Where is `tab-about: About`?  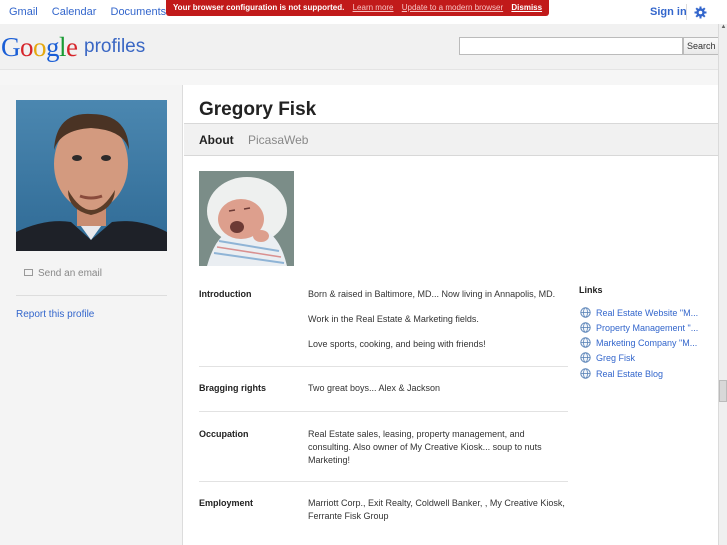
tab-about: About is located at coordinates (216, 140).